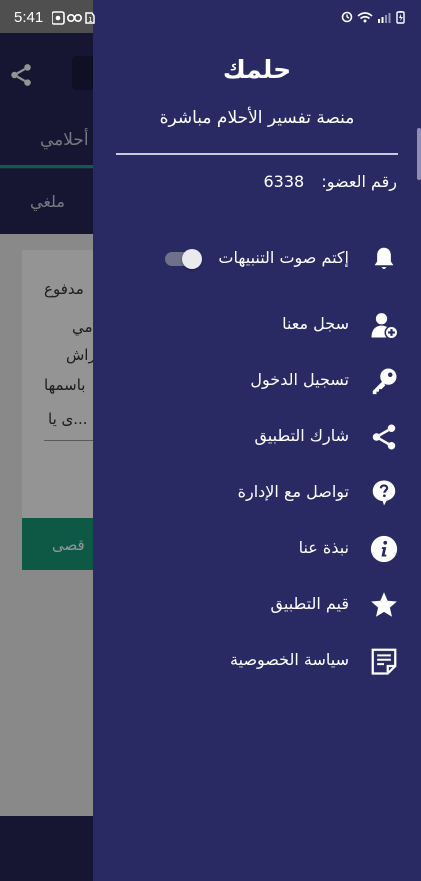  I want to click on toggle-knob, so click(192, 259).